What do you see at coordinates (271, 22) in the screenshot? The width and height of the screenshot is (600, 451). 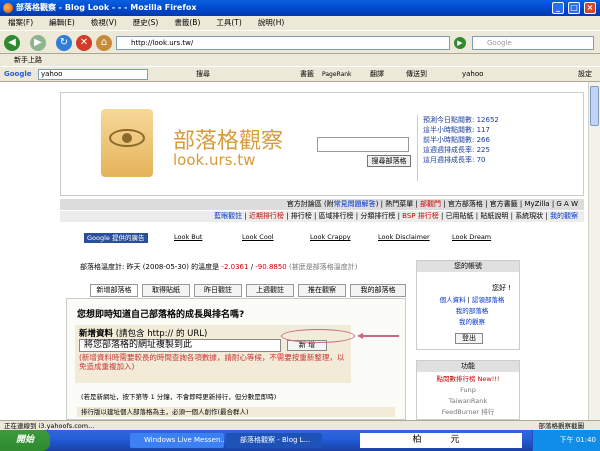 I see `menu-help: 說明(H)` at bounding box center [271, 22].